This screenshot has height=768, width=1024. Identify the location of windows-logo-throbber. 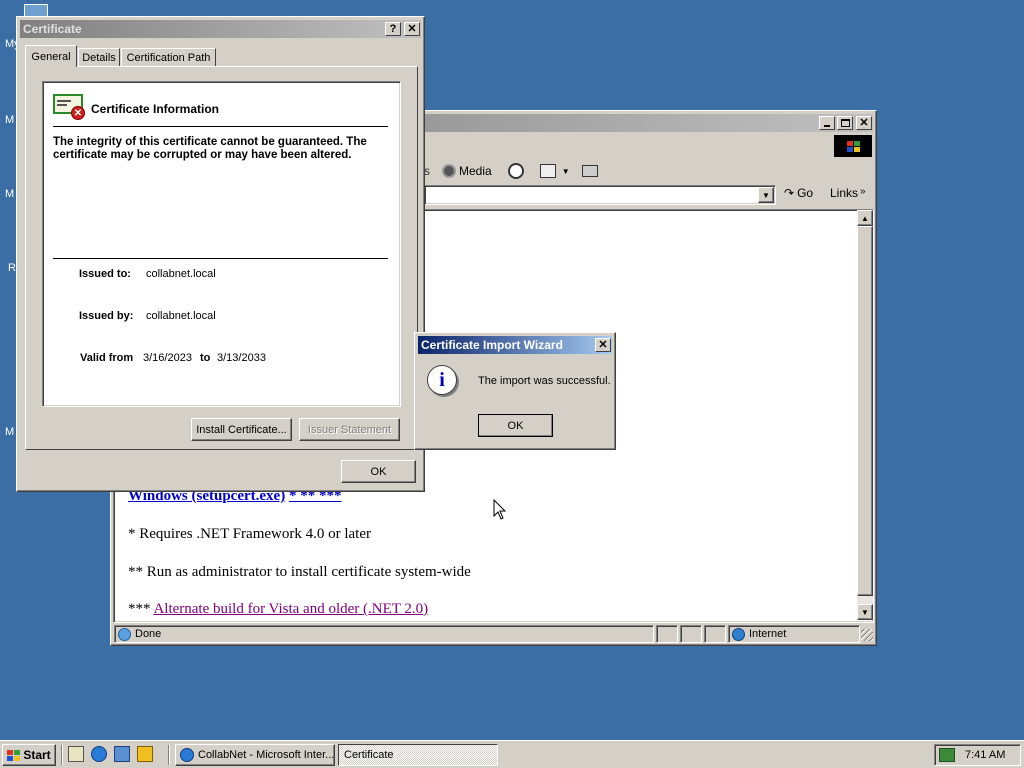
(853, 146).